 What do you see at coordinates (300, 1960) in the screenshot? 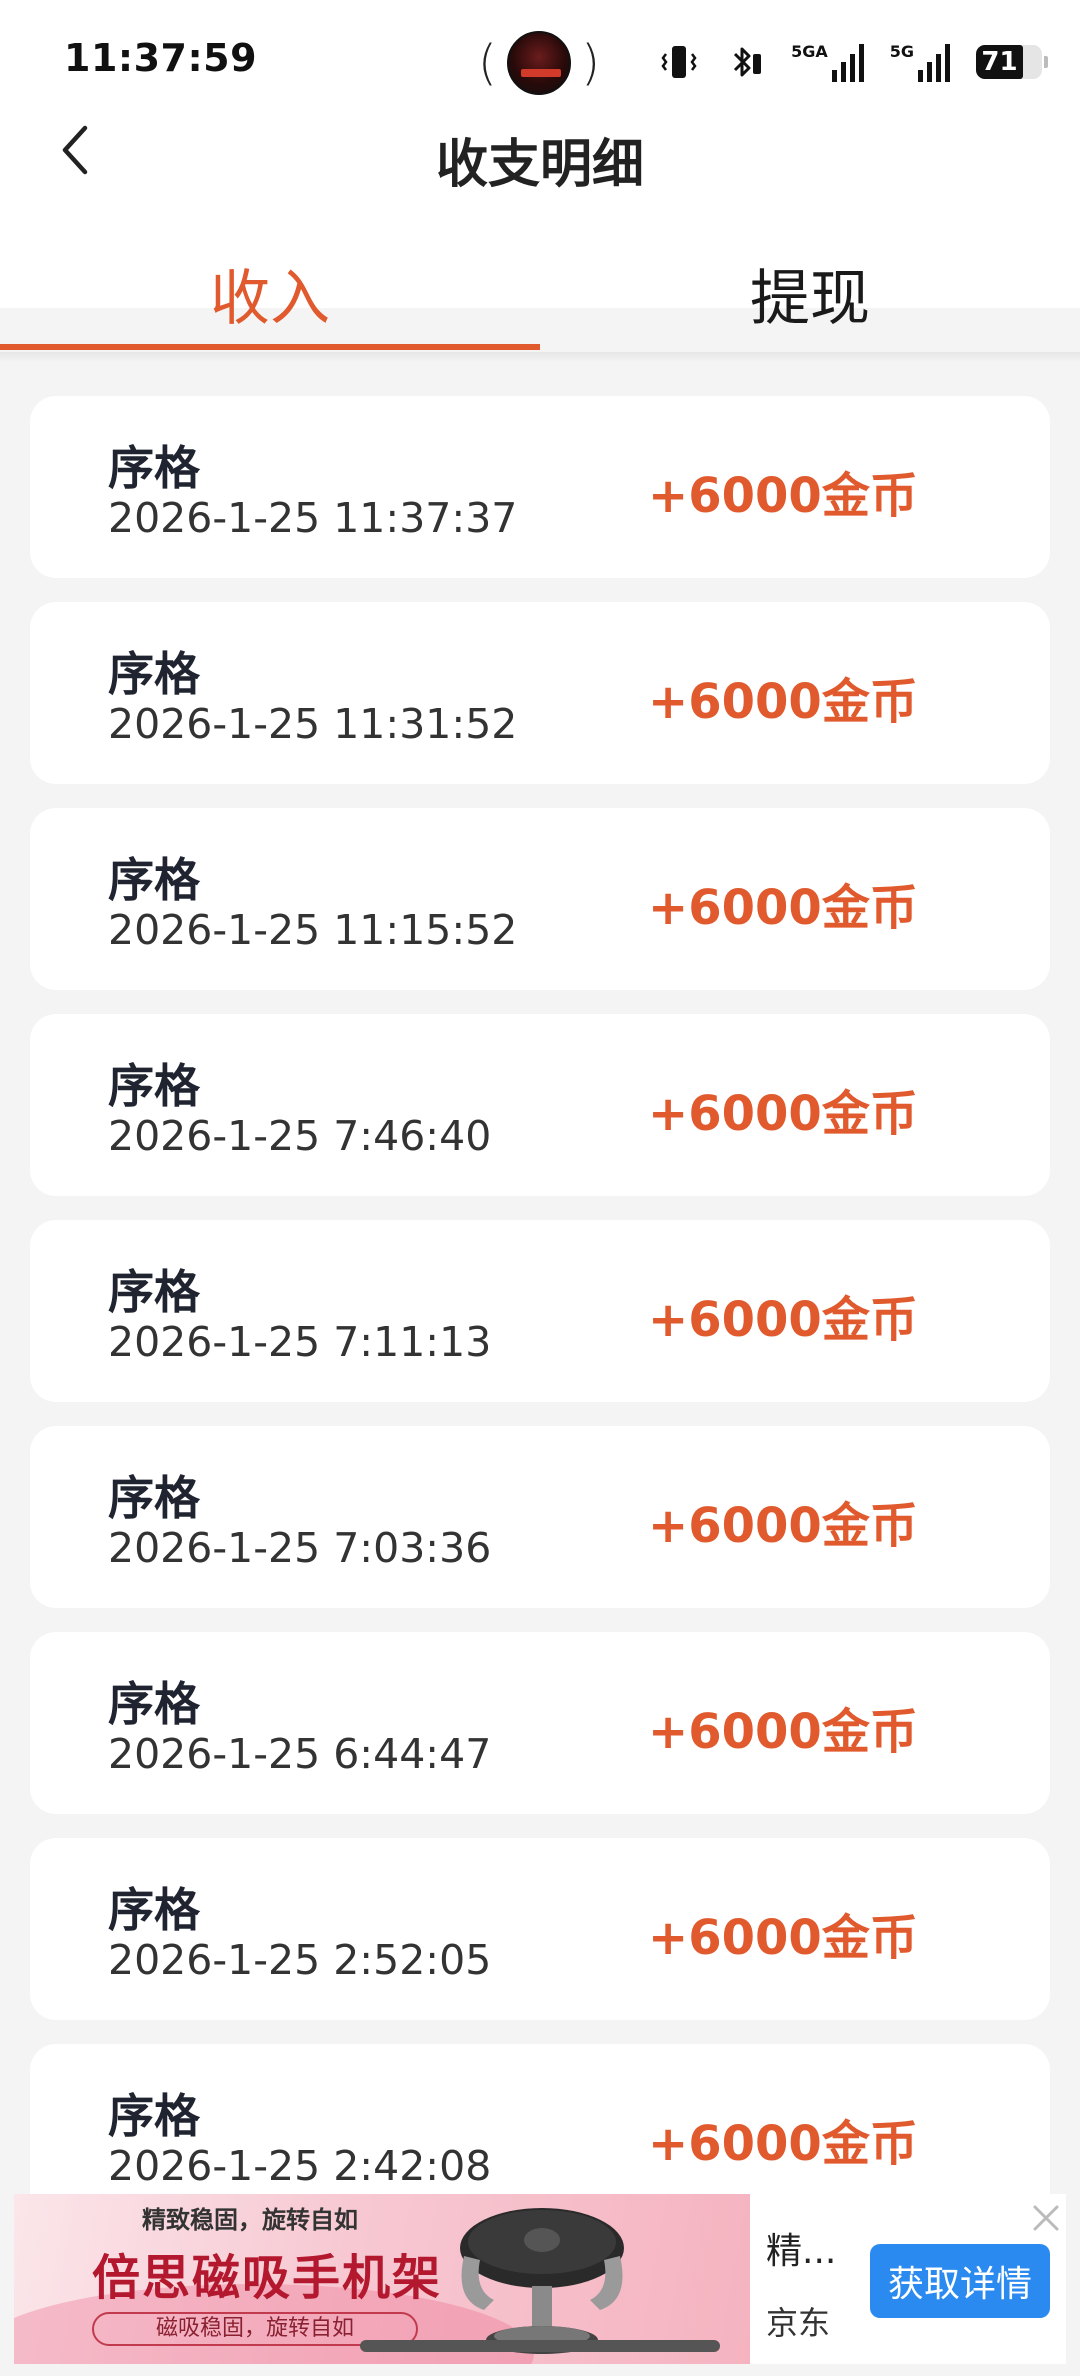
I see `record-time: 2026-1-25 2:52:05` at bounding box center [300, 1960].